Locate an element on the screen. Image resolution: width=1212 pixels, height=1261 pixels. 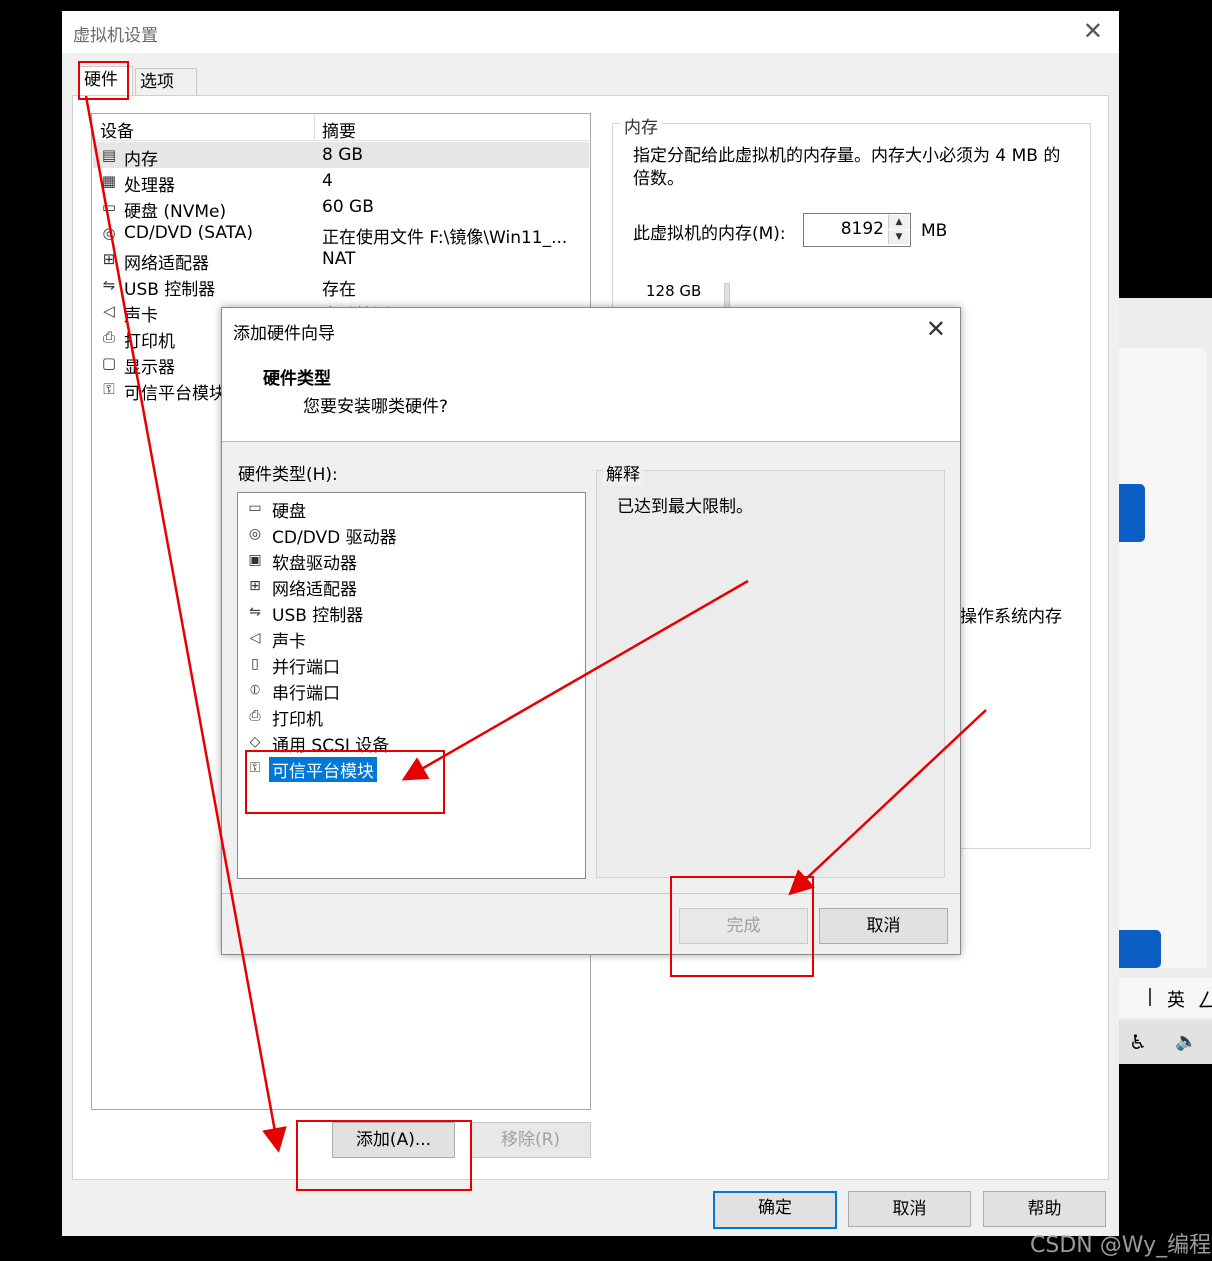
remove-hardware-button: 移除(R) is located at coordinates (530, 1140).